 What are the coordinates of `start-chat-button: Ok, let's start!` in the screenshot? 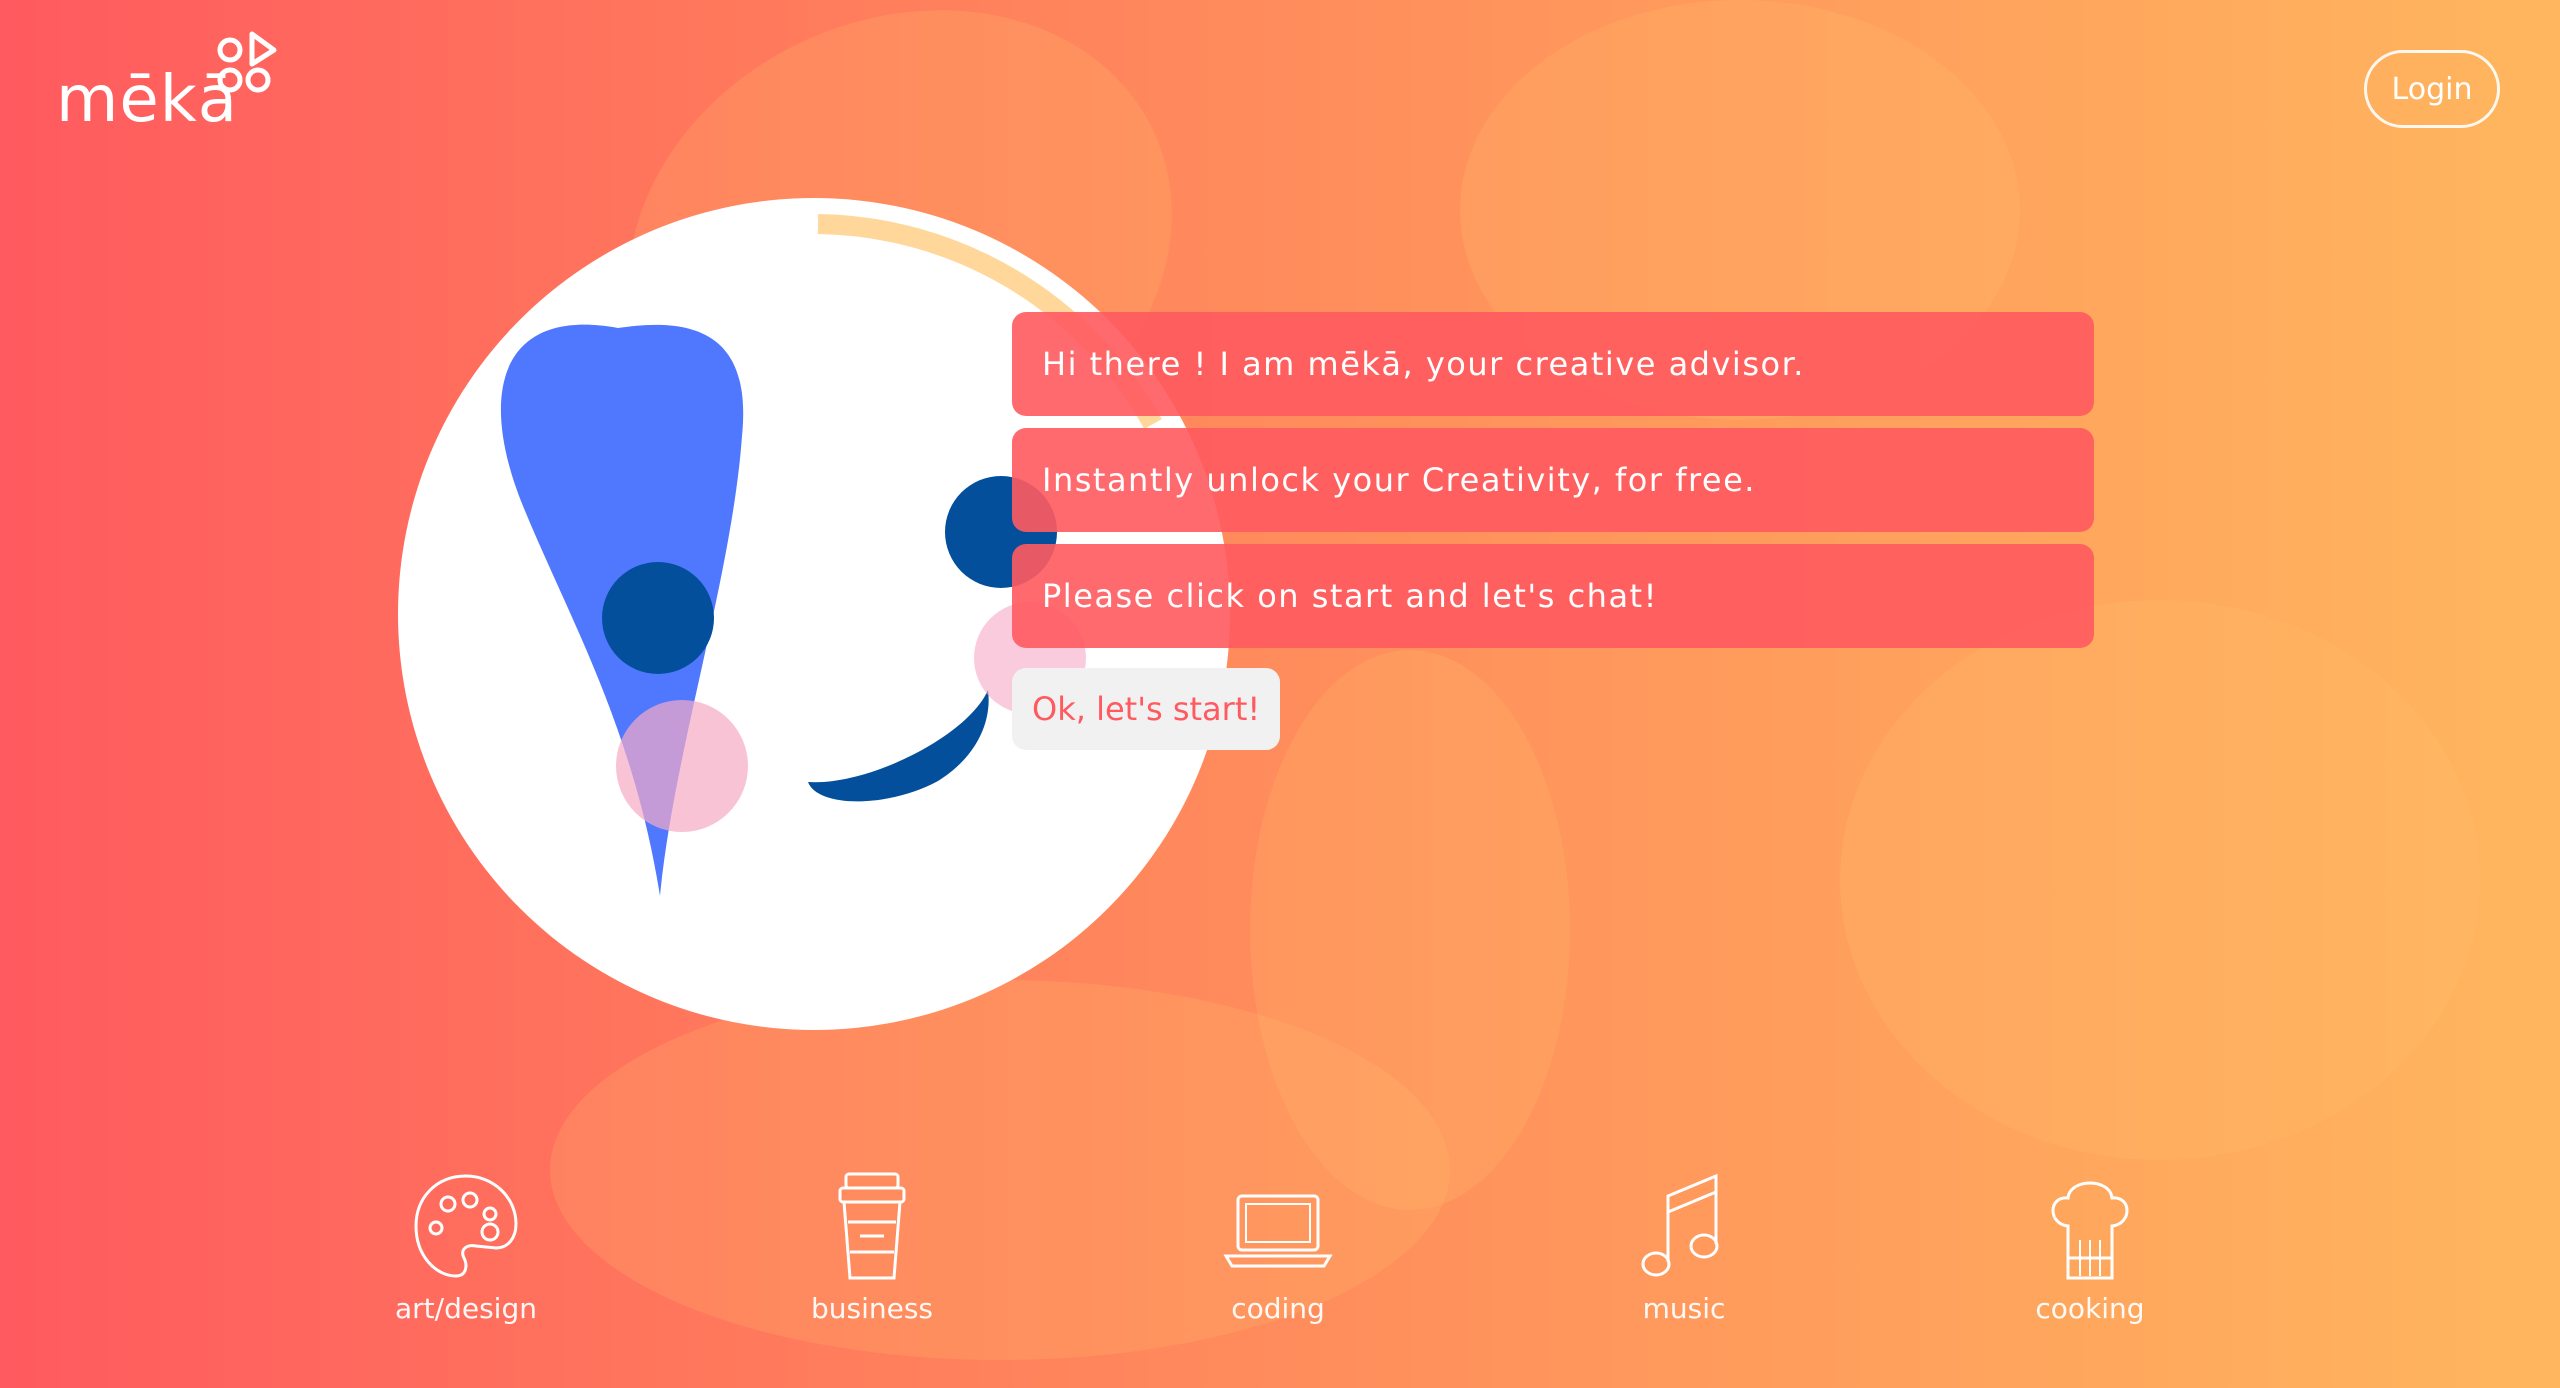 It's located at (1146, 709).